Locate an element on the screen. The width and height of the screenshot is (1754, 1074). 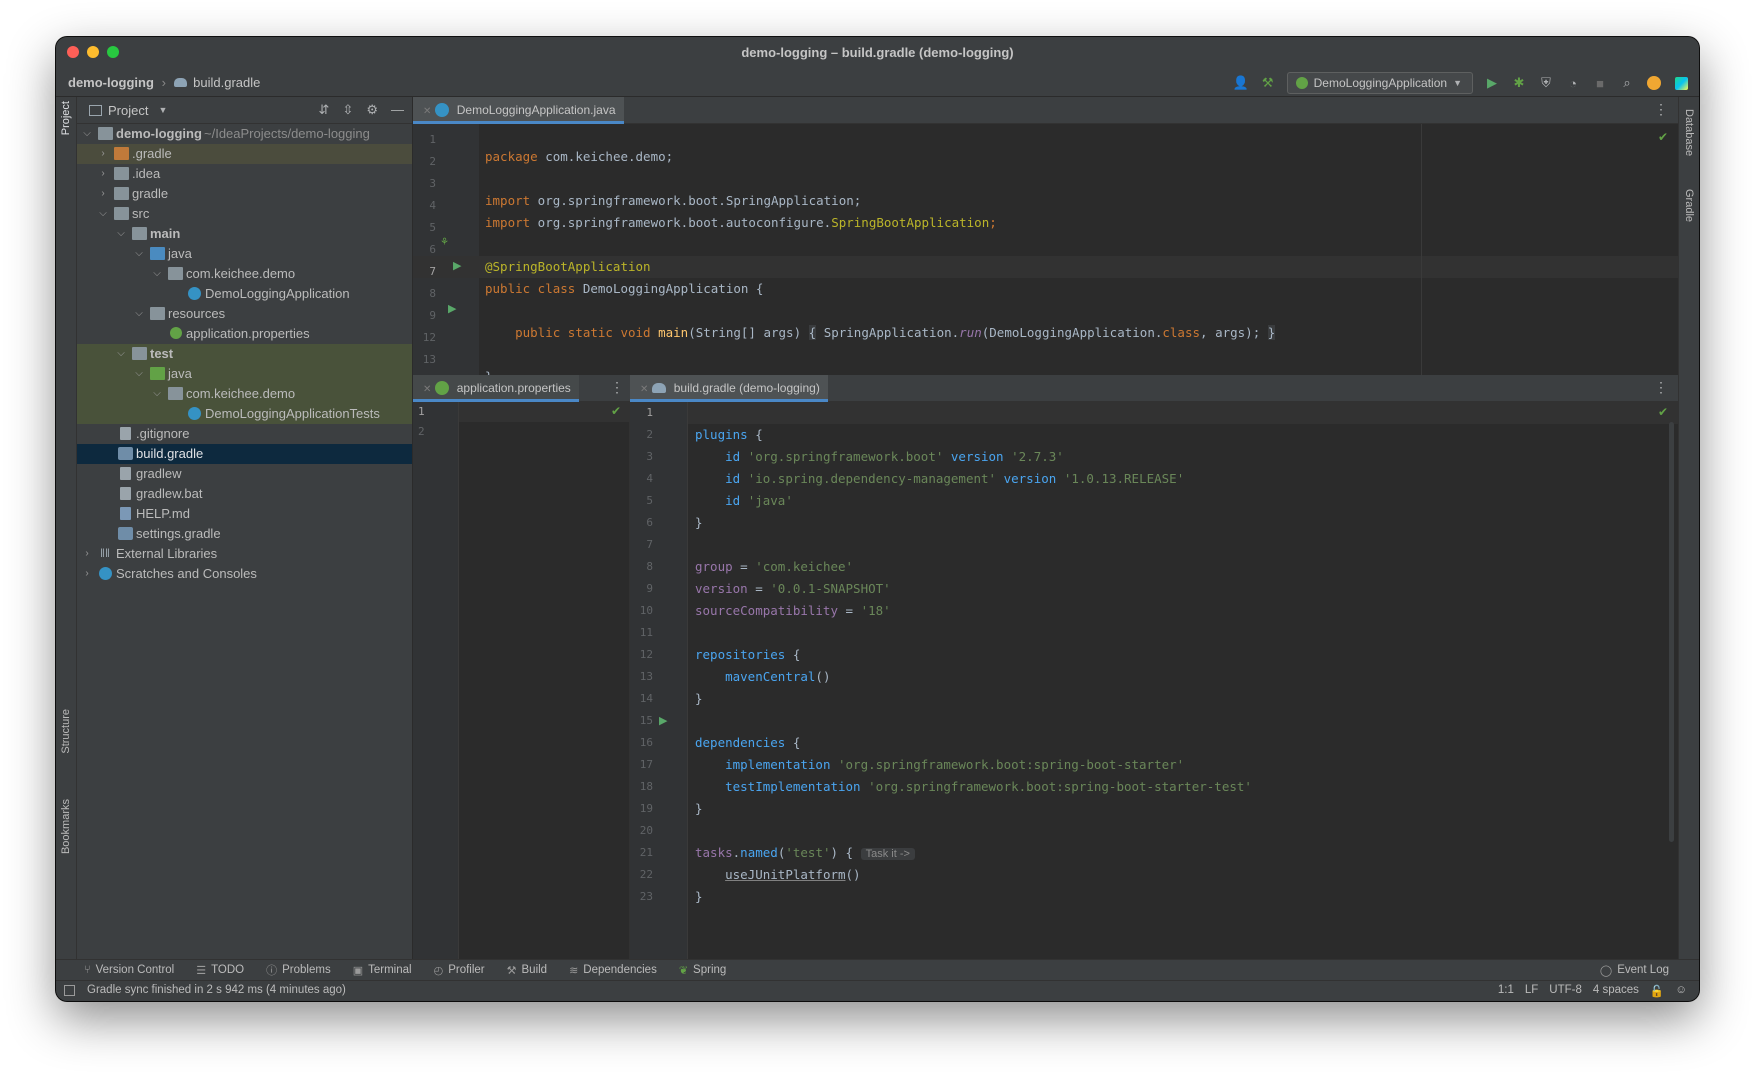
project-tool-button: Project is located at coordinates (66, 118).